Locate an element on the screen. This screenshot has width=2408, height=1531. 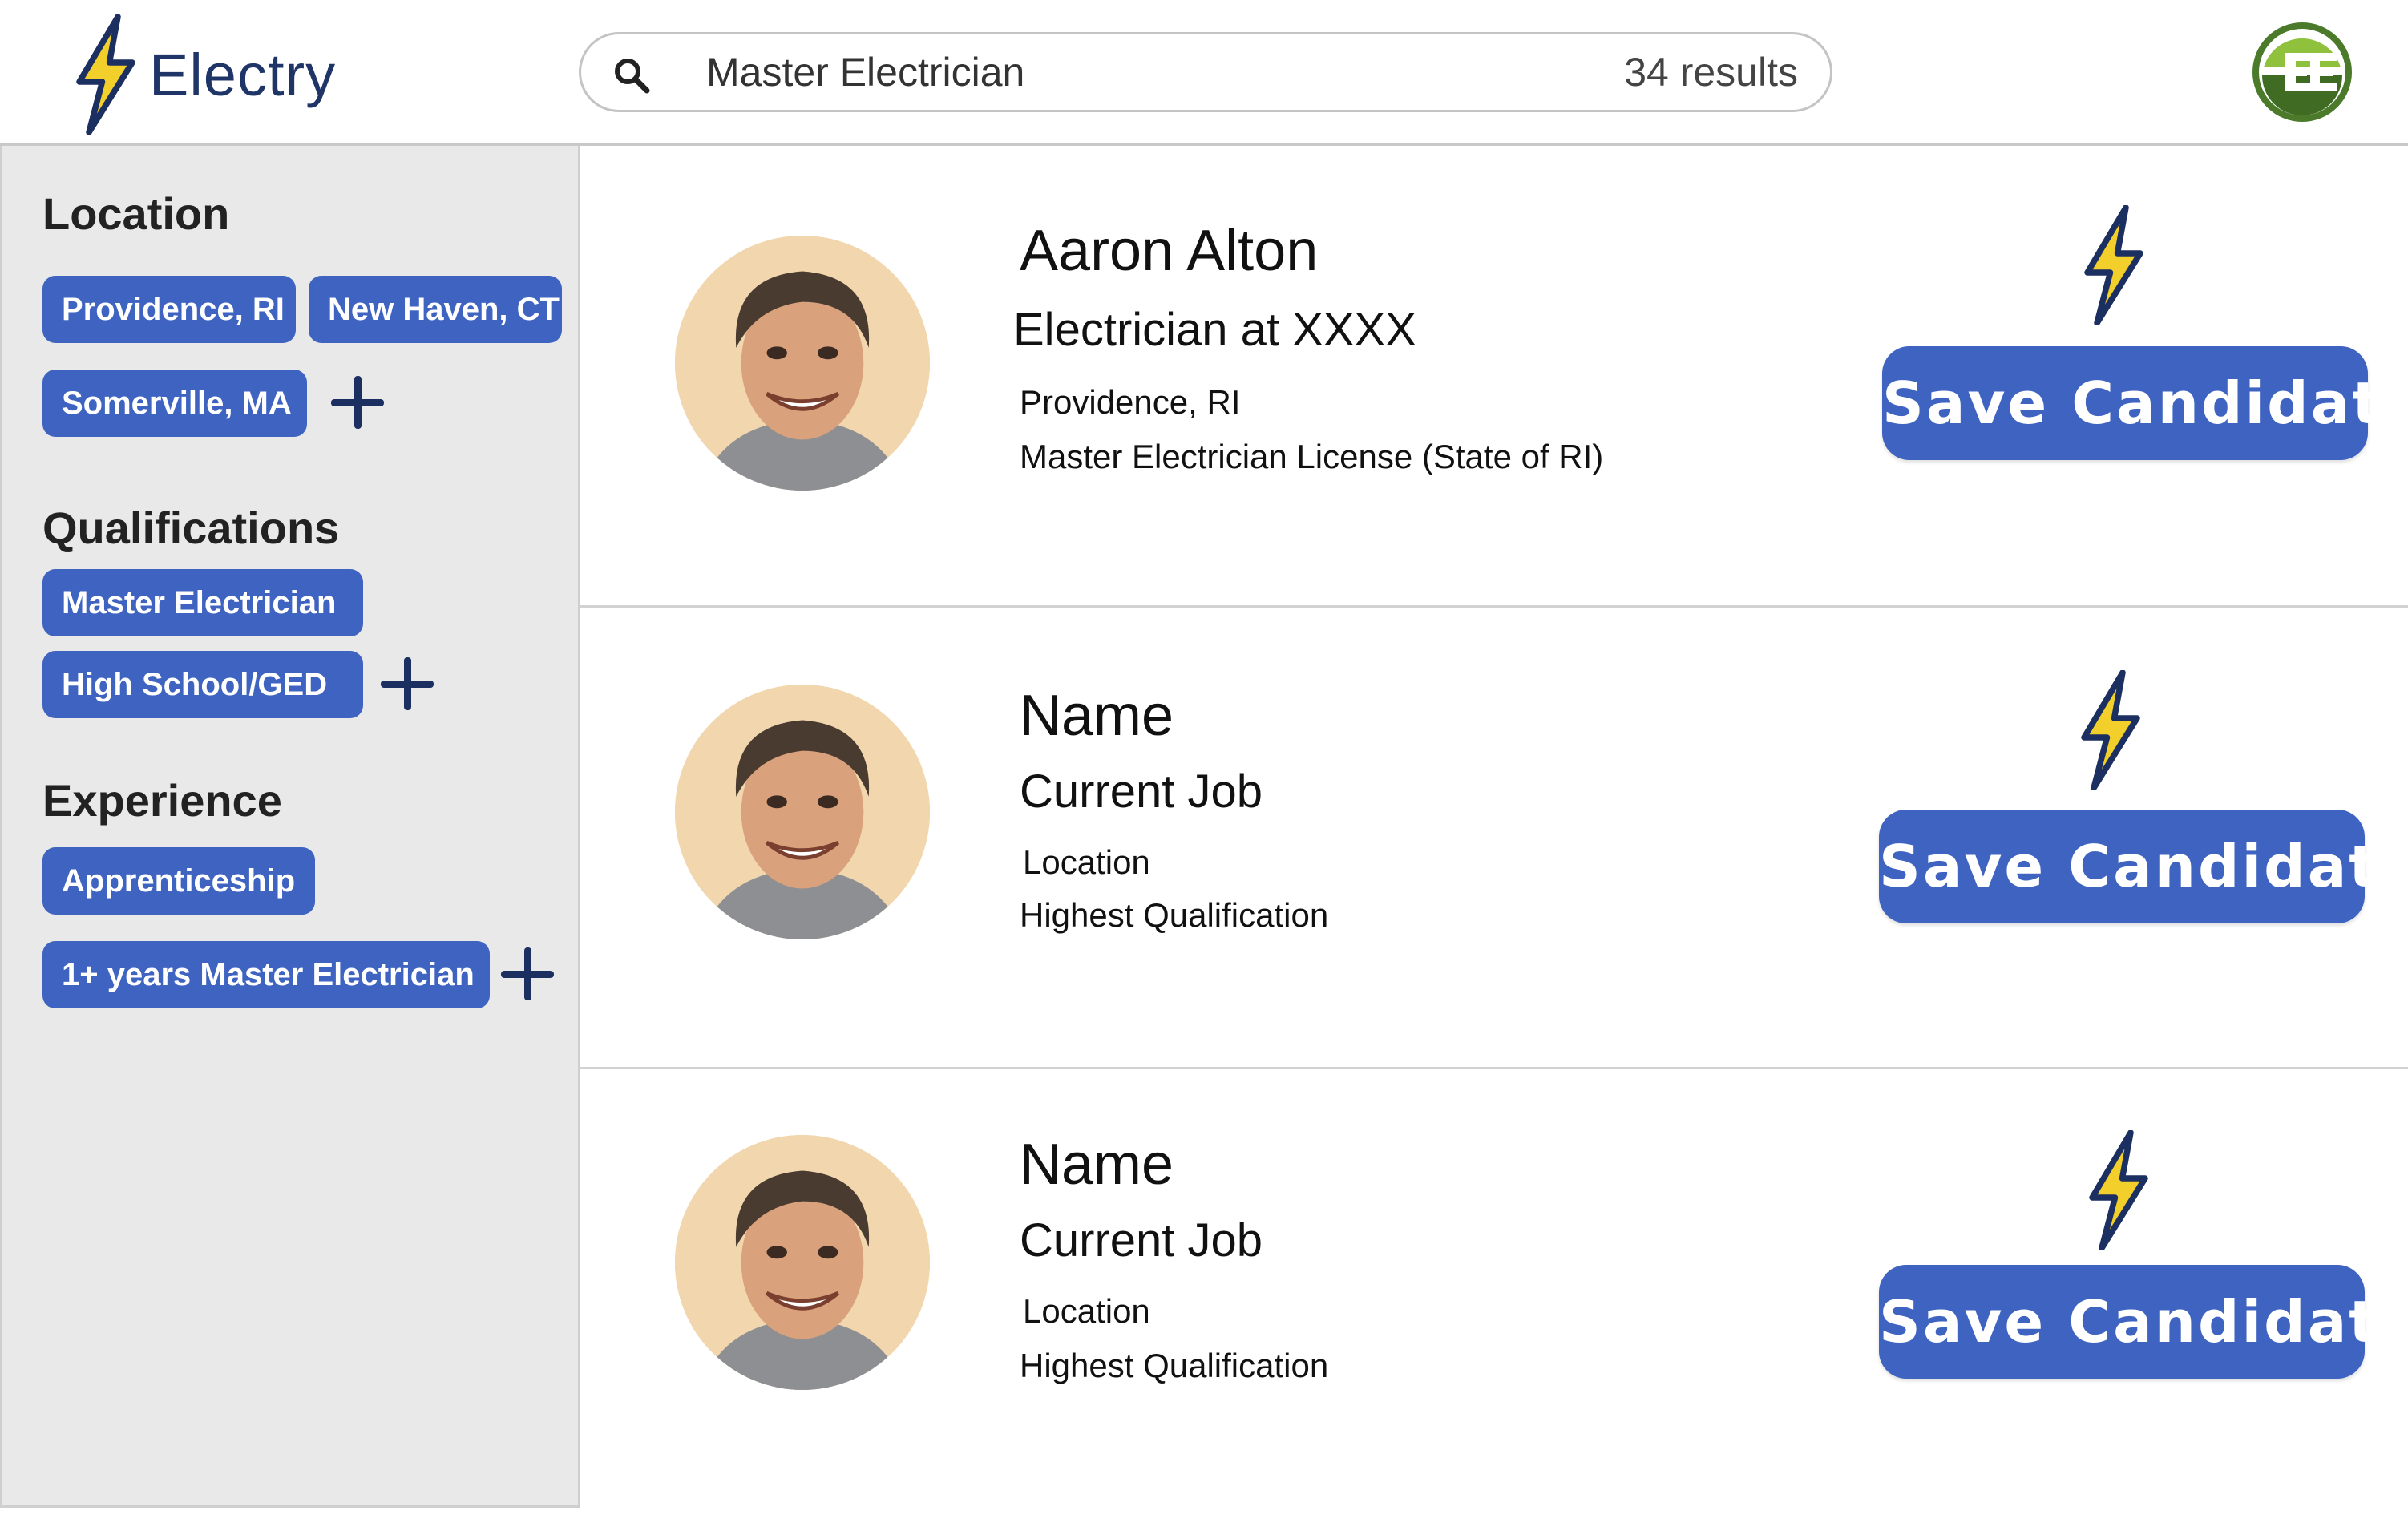
filter-chip-location: New Haven, CT is located at coordinates (435, 309).